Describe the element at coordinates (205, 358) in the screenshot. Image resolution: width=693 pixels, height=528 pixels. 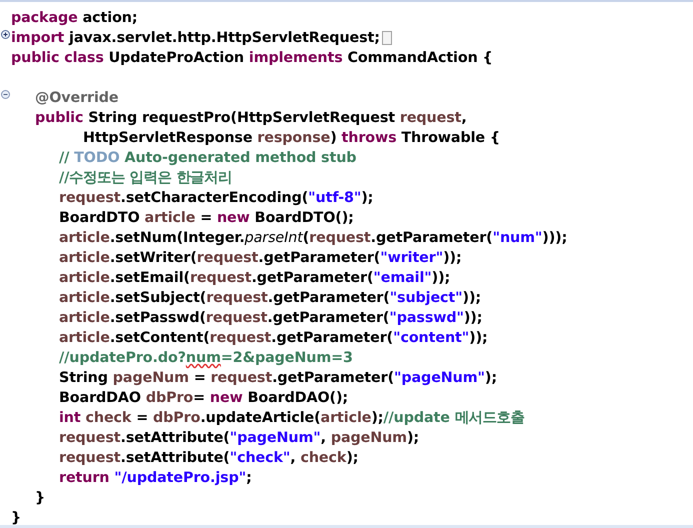
I see `code-line: //updatePro.do?num=2&pageNum=3` at that location.